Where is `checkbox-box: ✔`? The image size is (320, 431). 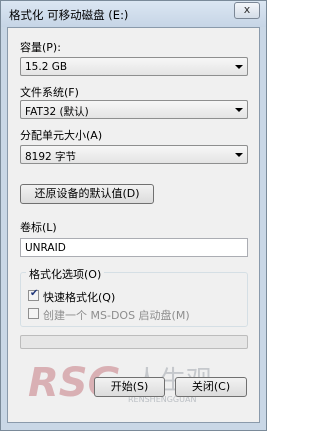 checkbox-box: ✔ is located at coordinates (33, 294).